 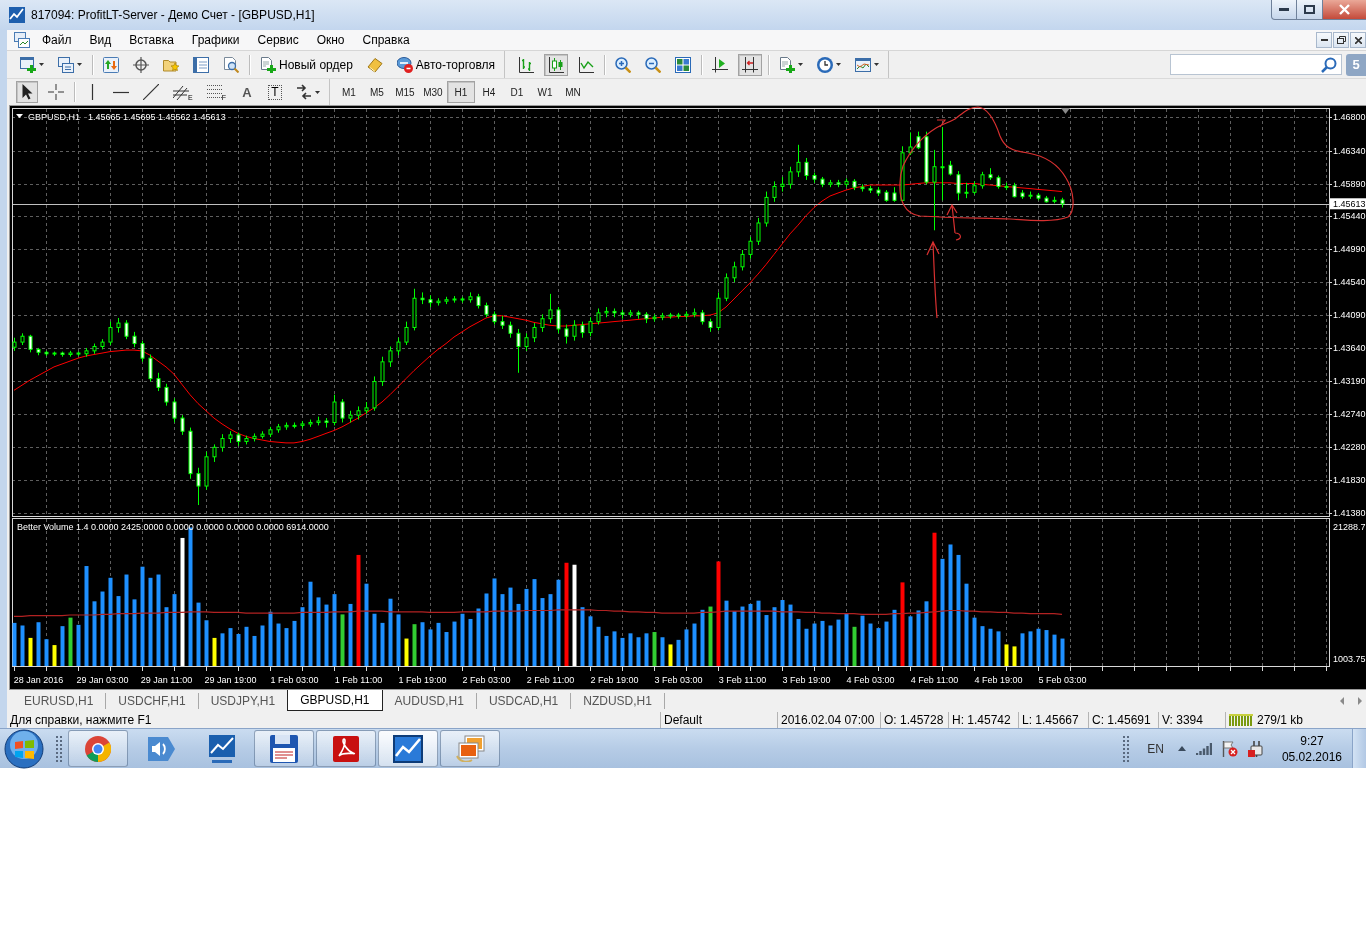 I want to click on chart-tab: USDCAD,H1, so click(x=524, y=701).